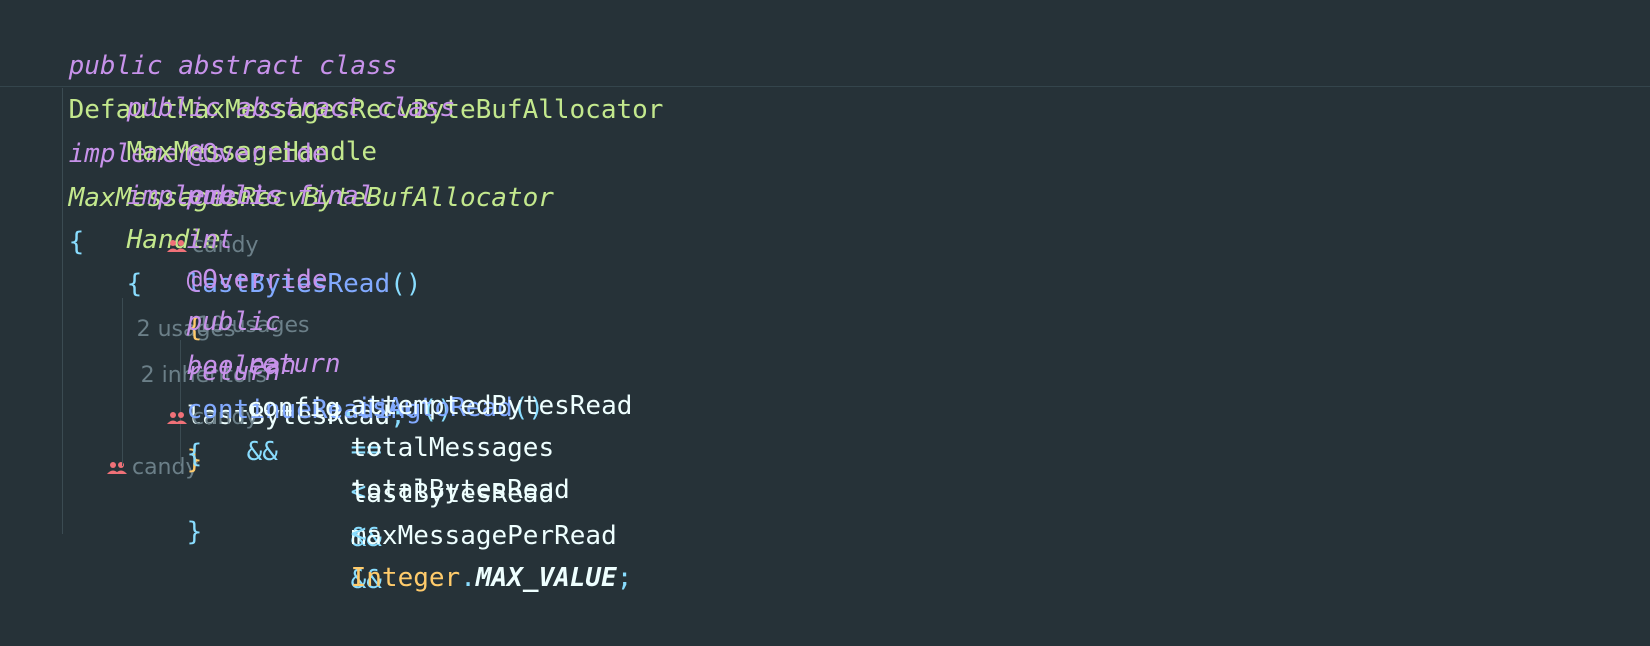 The width and height of the screenshot is (1650, 646). What do you see at coordinates (194, 532) in the screenshot?
I see `close-brace: }` at bounding box center [194, 532].